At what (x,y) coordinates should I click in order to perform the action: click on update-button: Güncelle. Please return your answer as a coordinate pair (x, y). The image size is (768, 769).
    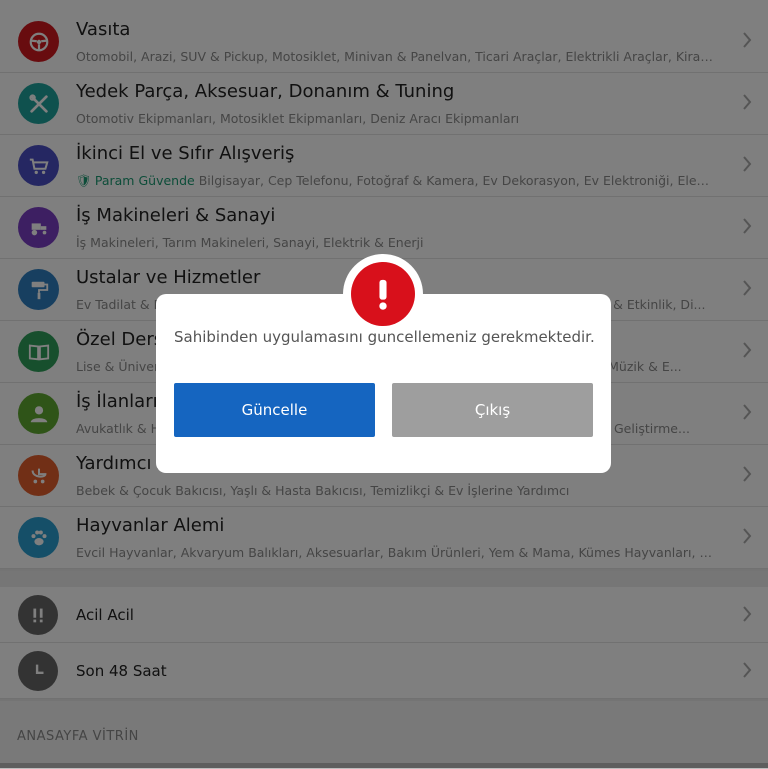
    Looking at the image, I should click on (274, 410).